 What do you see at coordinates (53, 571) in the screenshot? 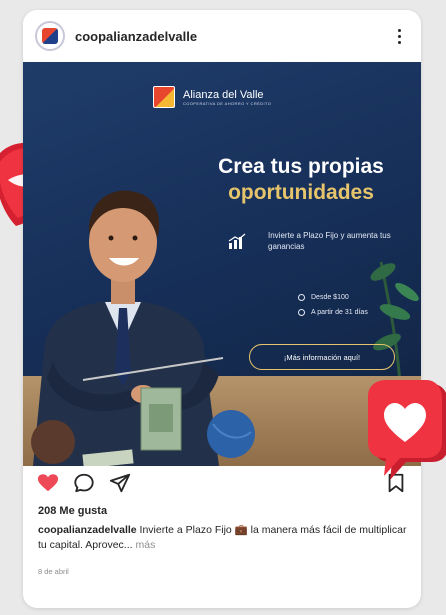
I see `post-date: 8 de abril` at bounding box center [53, 571].